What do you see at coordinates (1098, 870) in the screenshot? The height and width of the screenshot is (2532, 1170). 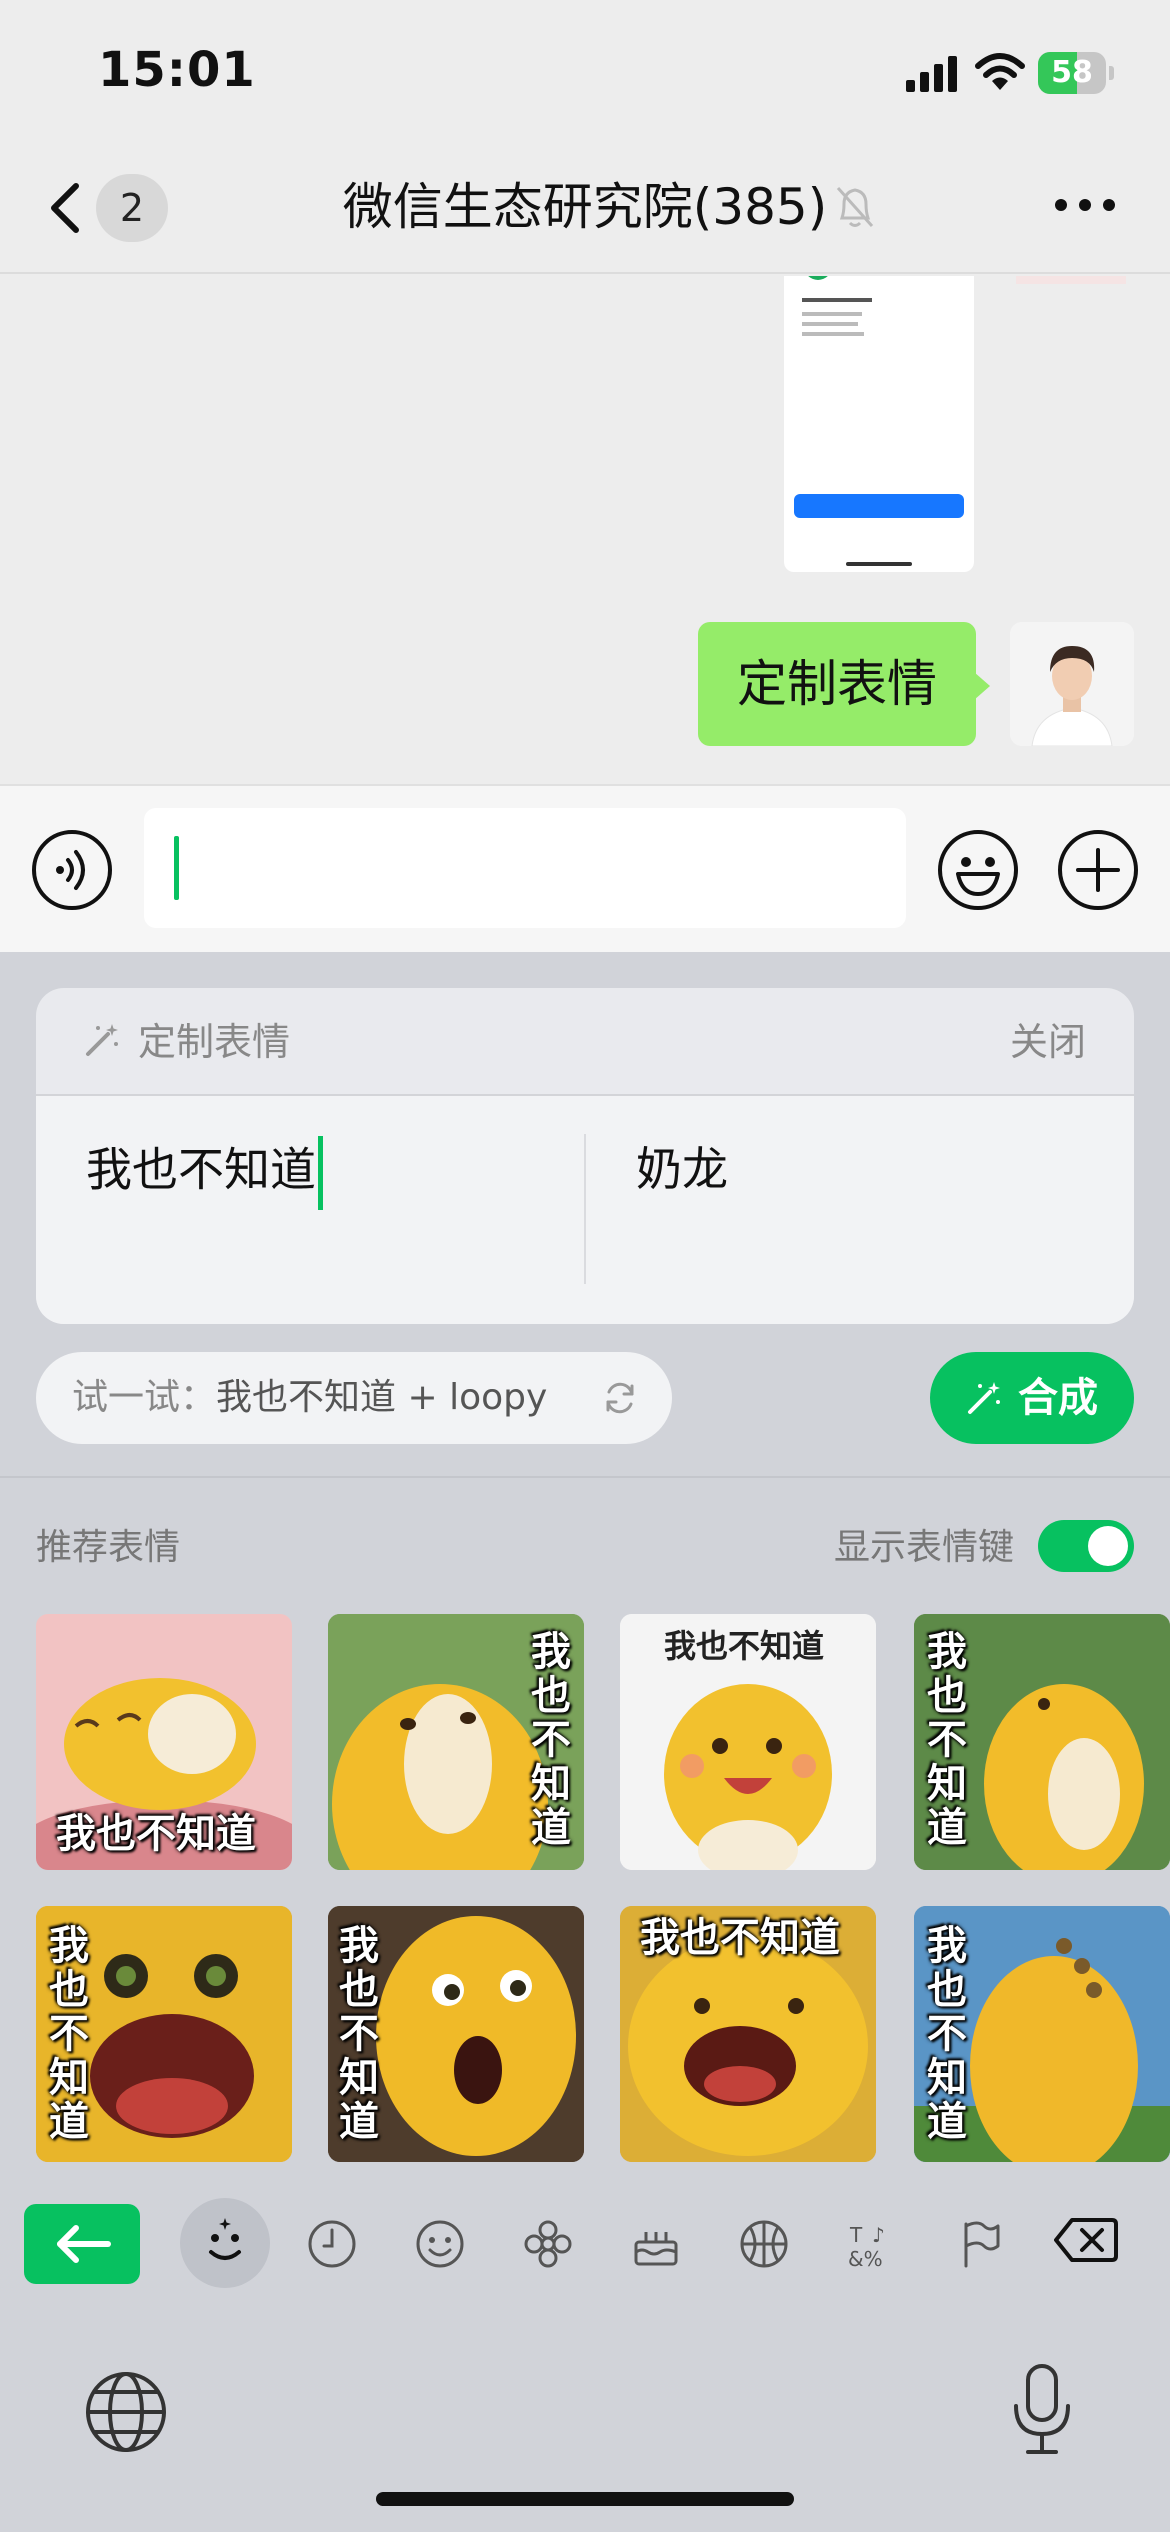 I see `plus-icon` at bounding box center [1098, 870].